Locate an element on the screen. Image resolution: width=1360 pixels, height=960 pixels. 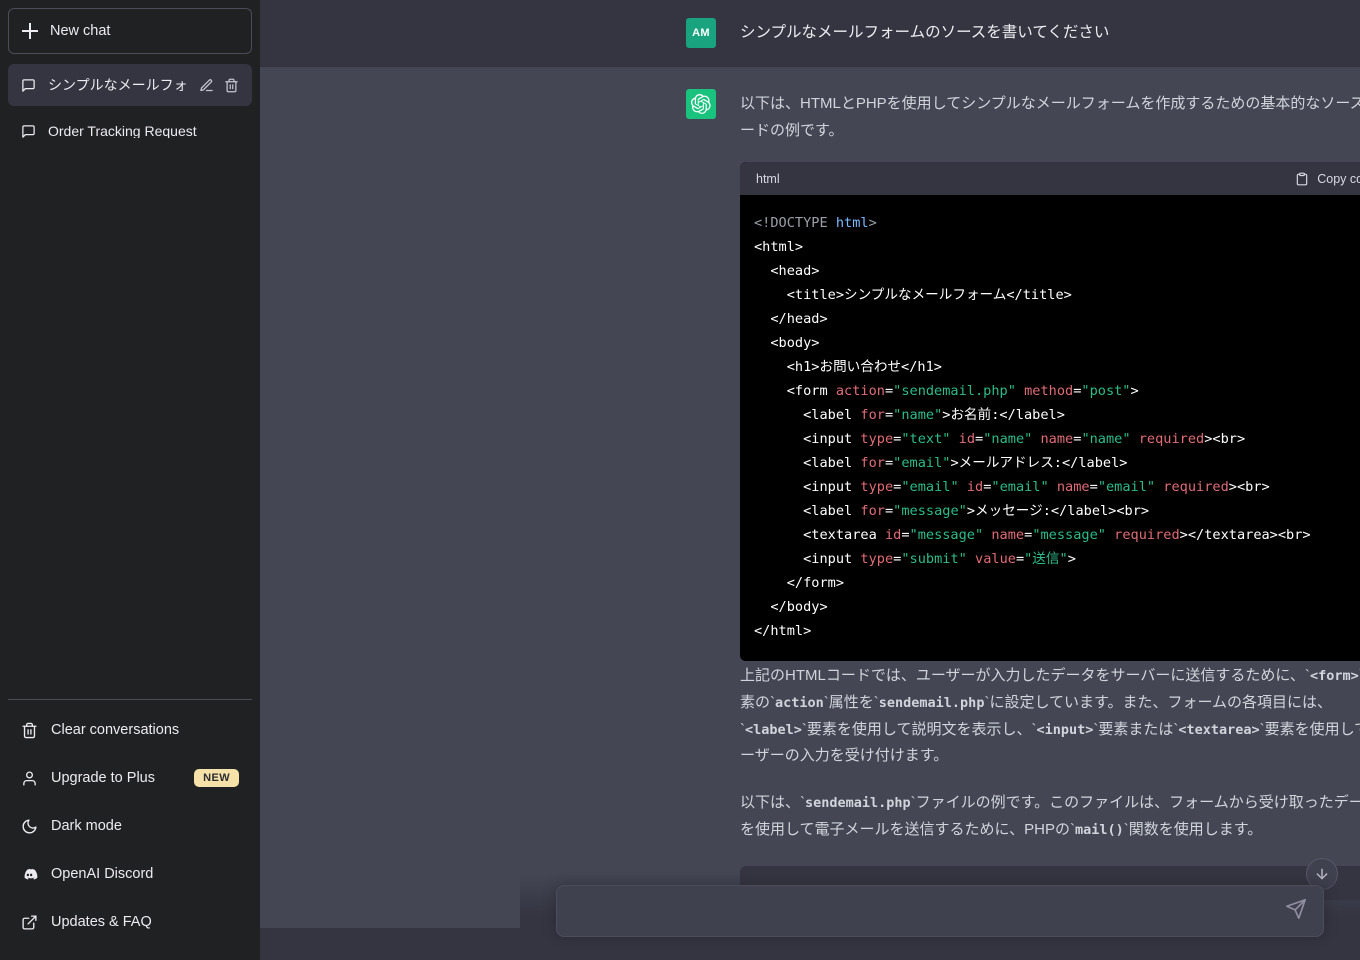
send-icon is located at coordinates (1296, 909).